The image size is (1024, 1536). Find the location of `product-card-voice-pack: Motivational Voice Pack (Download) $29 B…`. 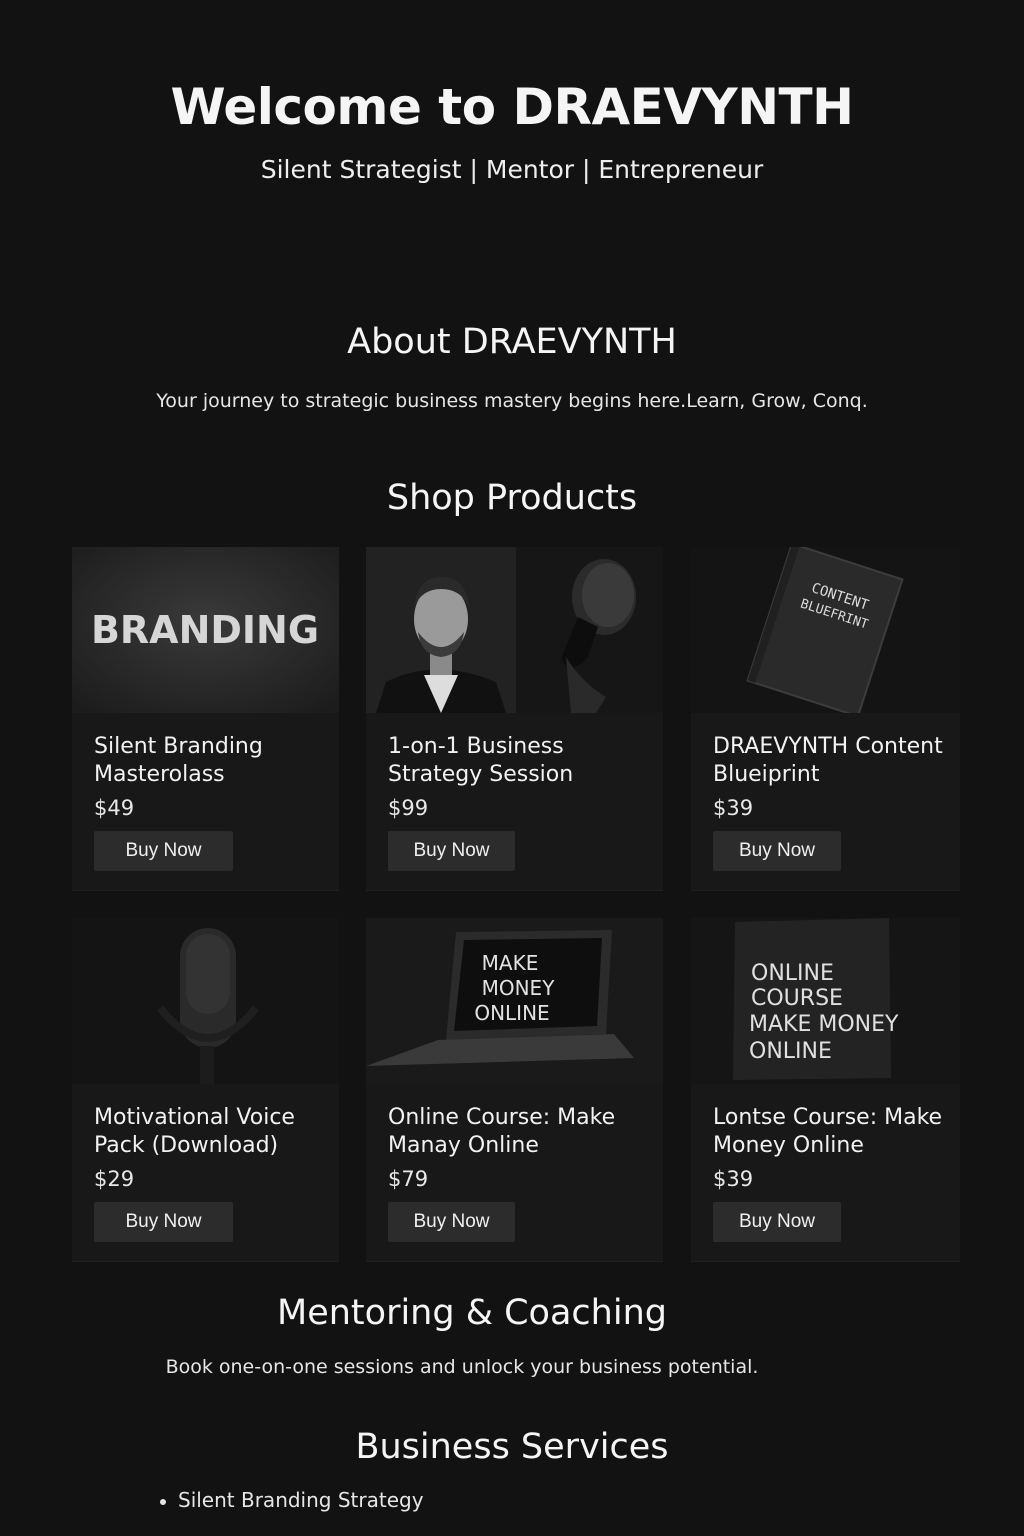

product-card-voice-pack: Motivational Voice Pack (Download) $29 B… is located at coordinates (205, 1089).